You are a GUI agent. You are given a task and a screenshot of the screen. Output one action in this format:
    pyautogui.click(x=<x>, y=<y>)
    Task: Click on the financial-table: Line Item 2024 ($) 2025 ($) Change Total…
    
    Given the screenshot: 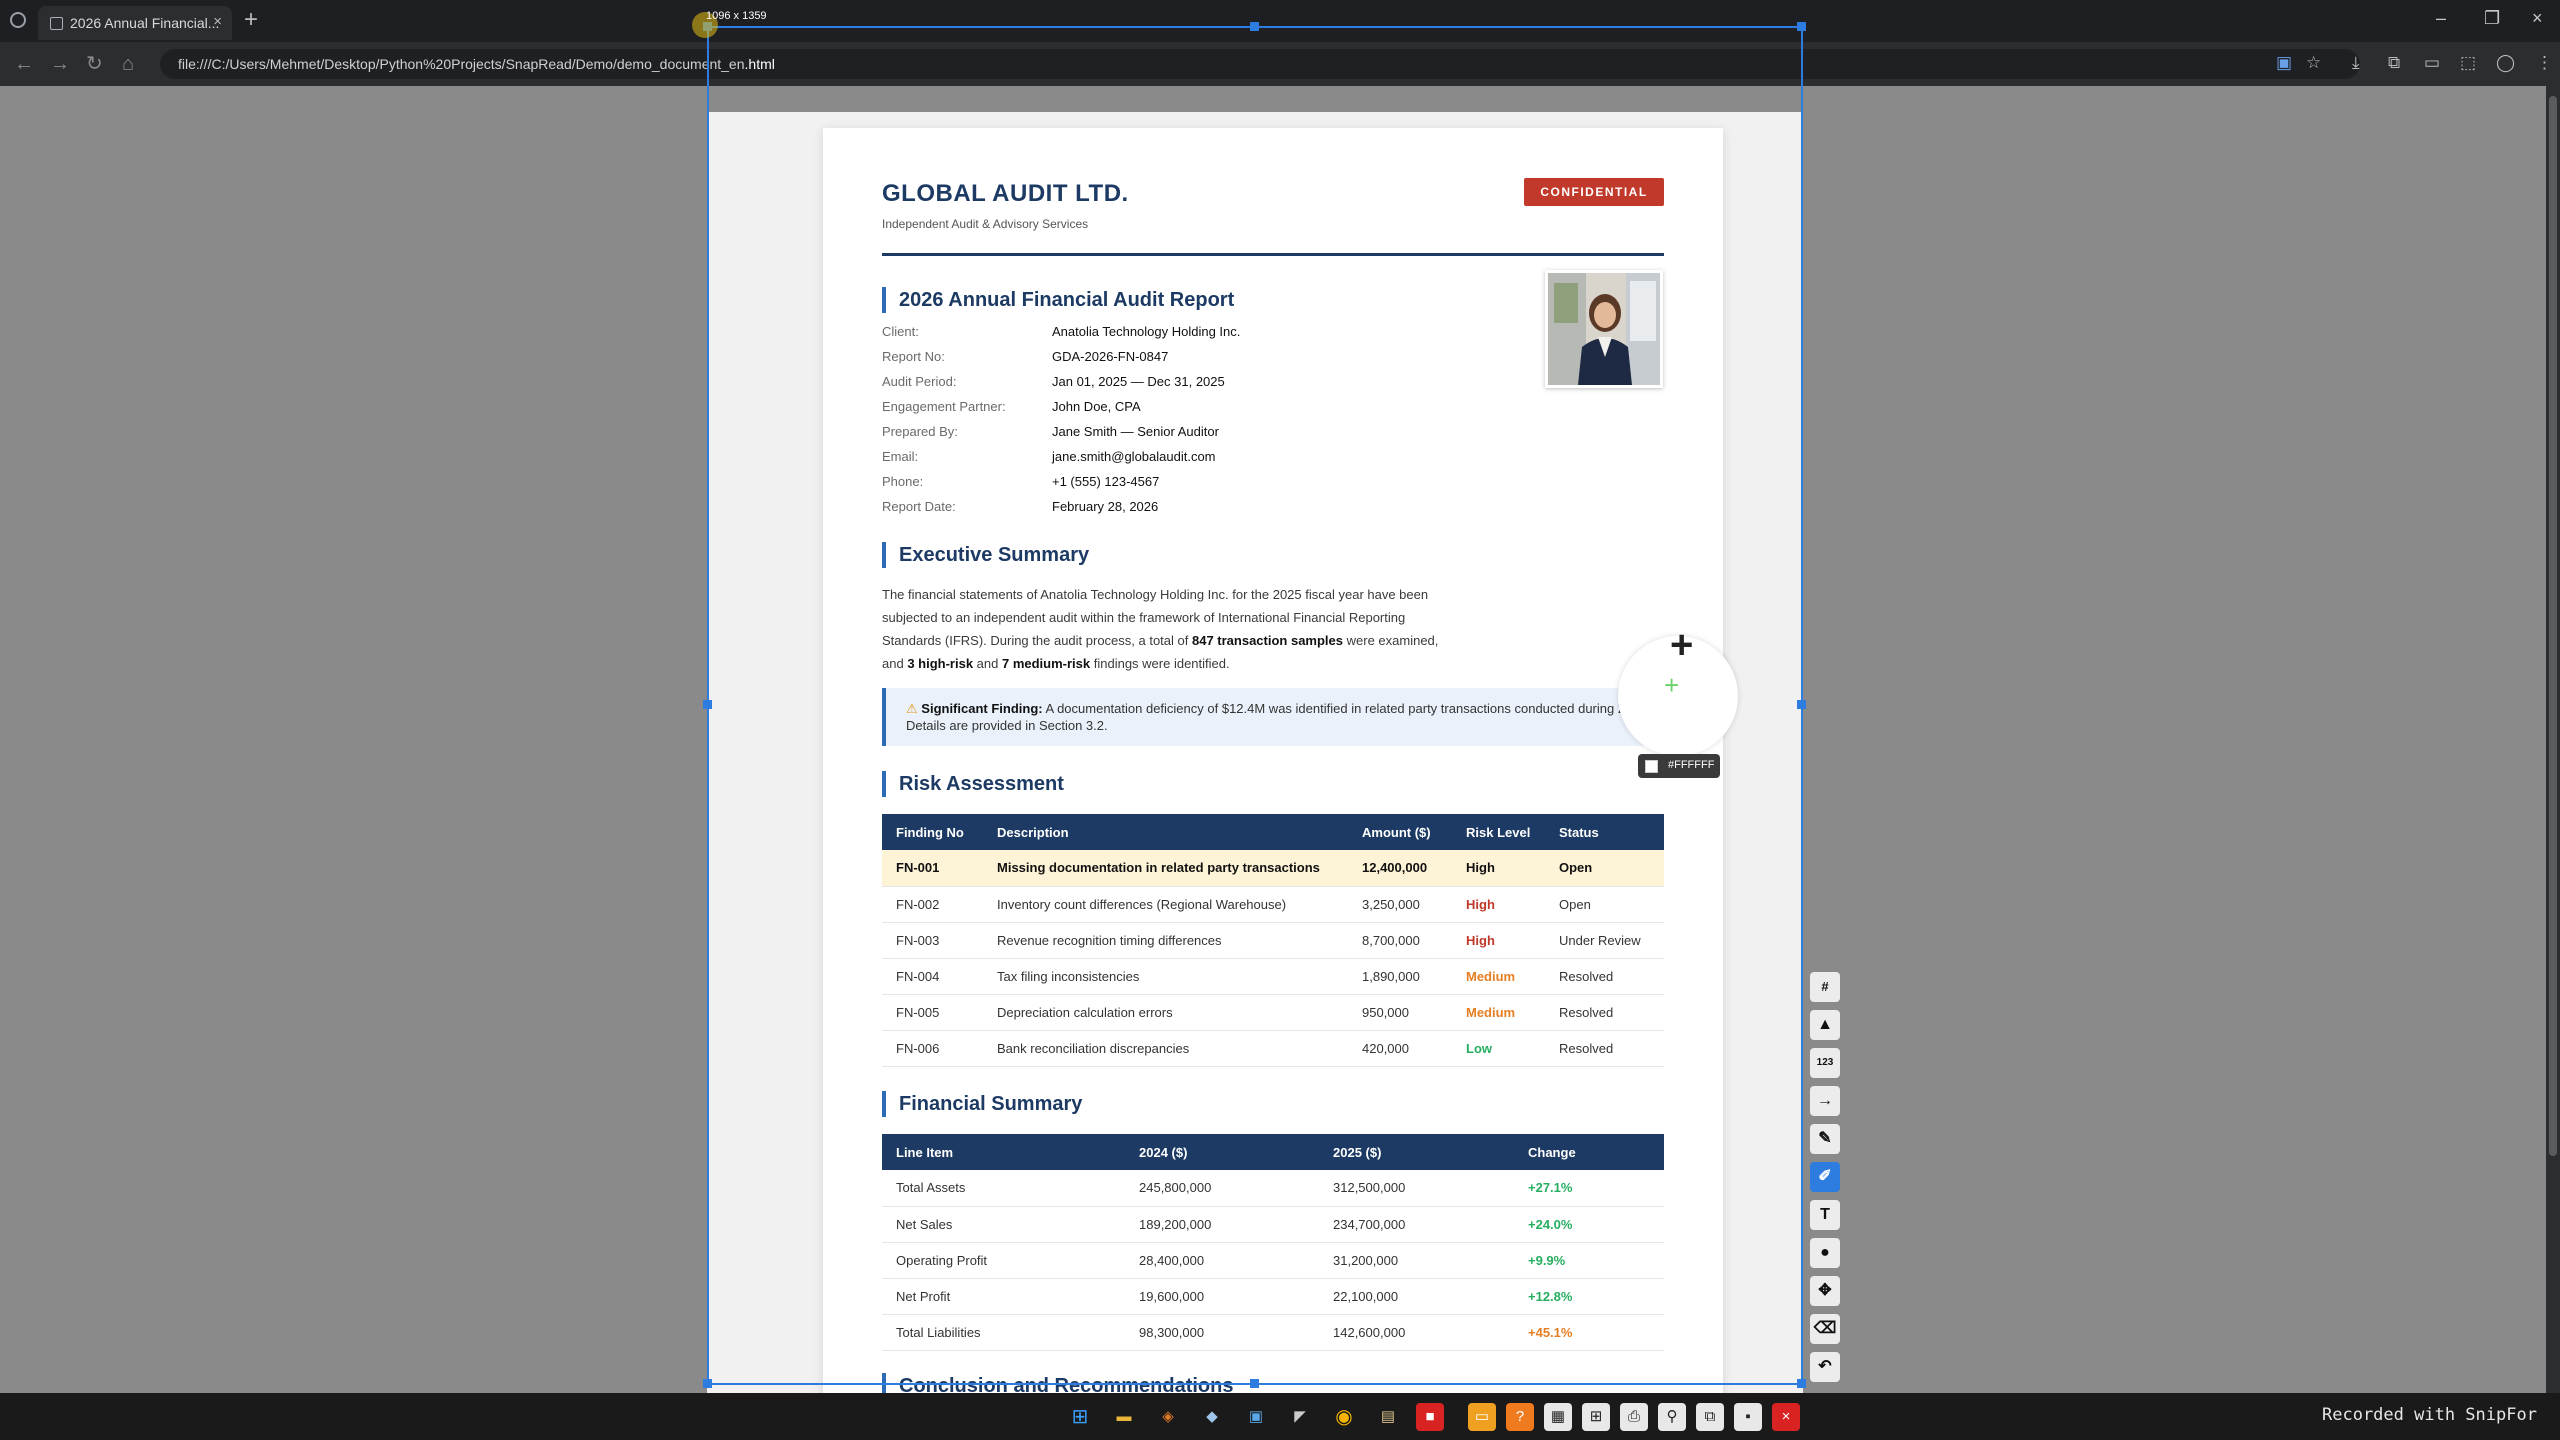 What is the action you would take?
    pyautogui.click(x=1273, y=1242)
    